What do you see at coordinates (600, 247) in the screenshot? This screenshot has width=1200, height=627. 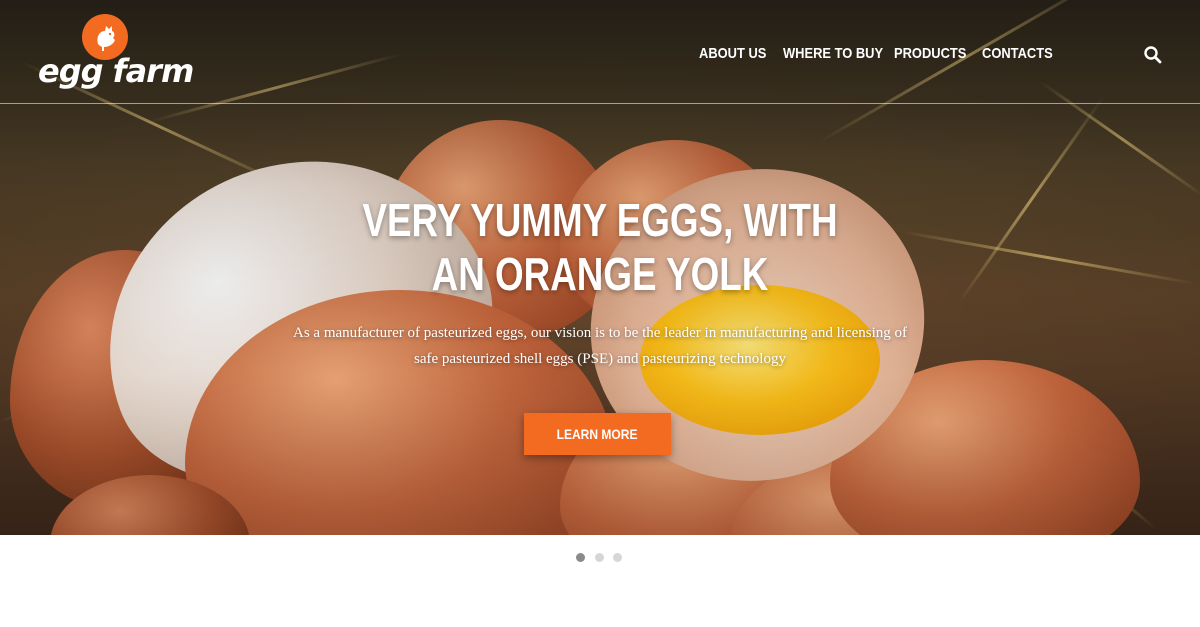 I see `hero-headline: VERY YUMMY EGGS, WITH AN ORANGE YOLK` at bounding box center [600, 247].